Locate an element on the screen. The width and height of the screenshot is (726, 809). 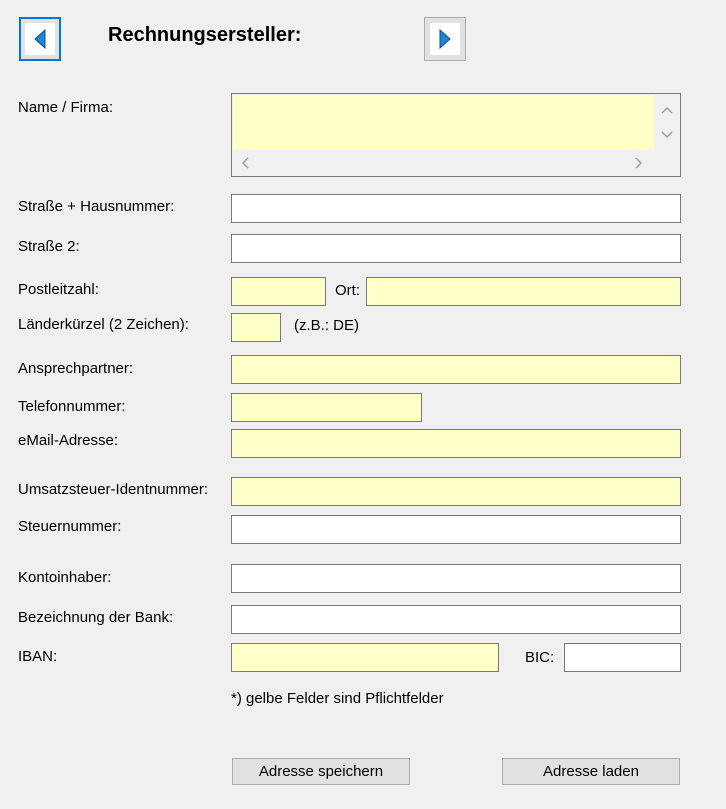
name-label: Name / Firma: is located at coordinates (66, 107).